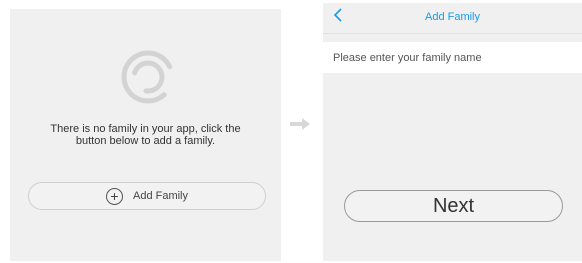  I want to click on nav-bar: Add Family, so click(452, 18).